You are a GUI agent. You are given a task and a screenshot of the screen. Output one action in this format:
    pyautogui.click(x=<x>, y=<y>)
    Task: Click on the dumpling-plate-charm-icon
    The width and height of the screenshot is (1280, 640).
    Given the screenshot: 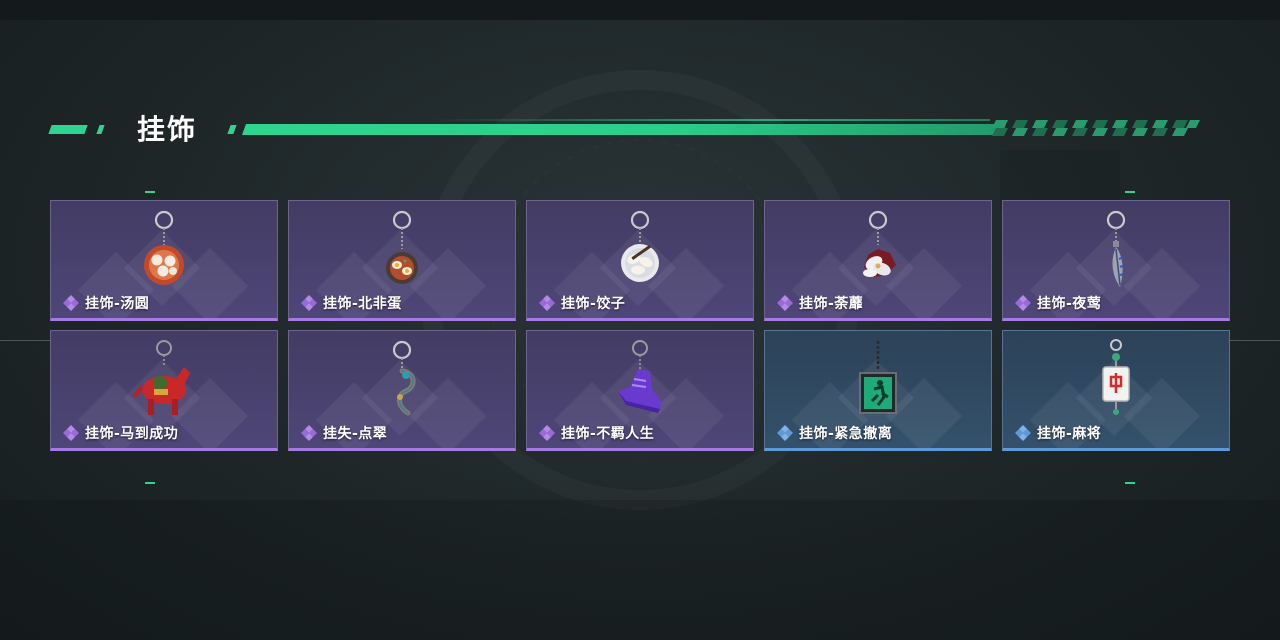 What is the action you would take?
    pyautogui.click(x=640, y=246)
    